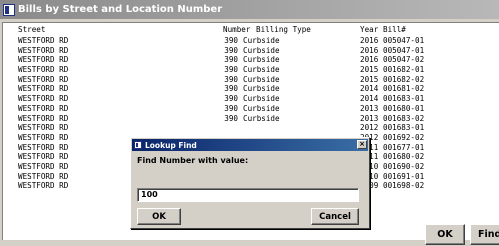  I want to click on cell-bill: 001690-02, so click(404, 166).